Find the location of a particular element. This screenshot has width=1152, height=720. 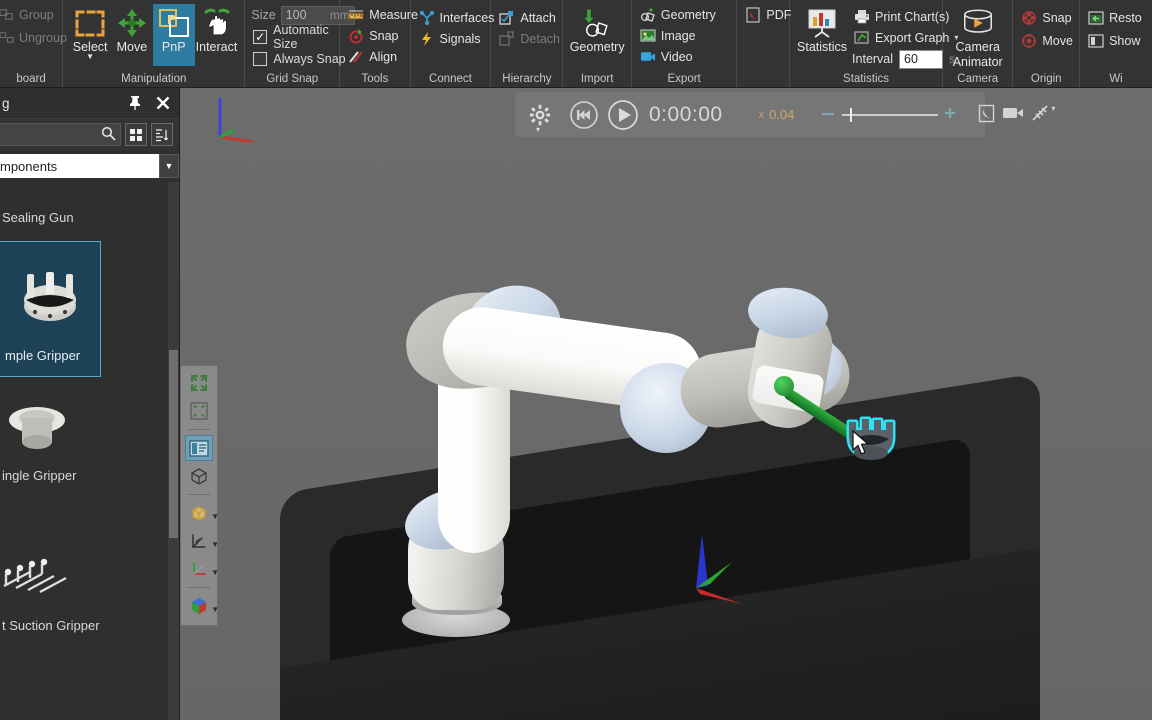

always-snap-checkbox is located at coordinates (260, 59).